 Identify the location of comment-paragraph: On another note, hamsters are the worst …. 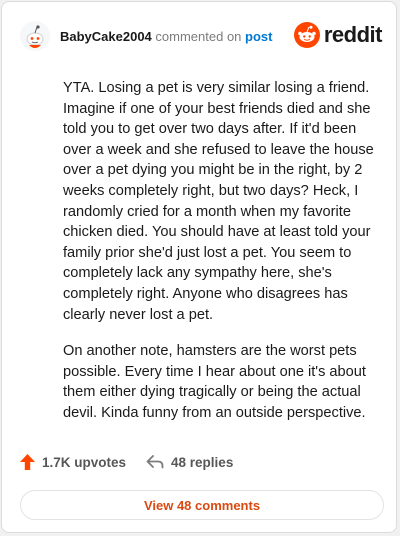
(214, 382).